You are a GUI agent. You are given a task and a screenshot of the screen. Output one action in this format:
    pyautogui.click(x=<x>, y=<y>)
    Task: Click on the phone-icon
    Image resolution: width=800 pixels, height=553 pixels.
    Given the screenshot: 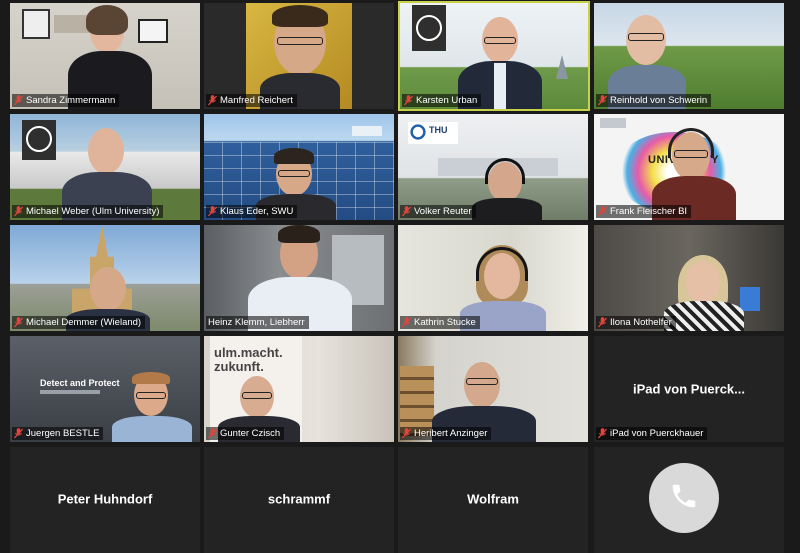 What is the action you would take?
    pyautogui.click(x=684, y=496)
    